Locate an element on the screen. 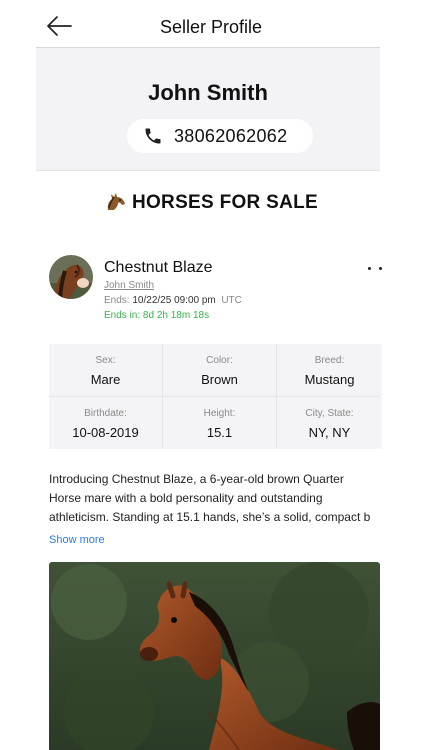 The height and width of the screenshot is (750, 422). seller-card: John Smith 38062062062 is located at coordinates (208, 109).